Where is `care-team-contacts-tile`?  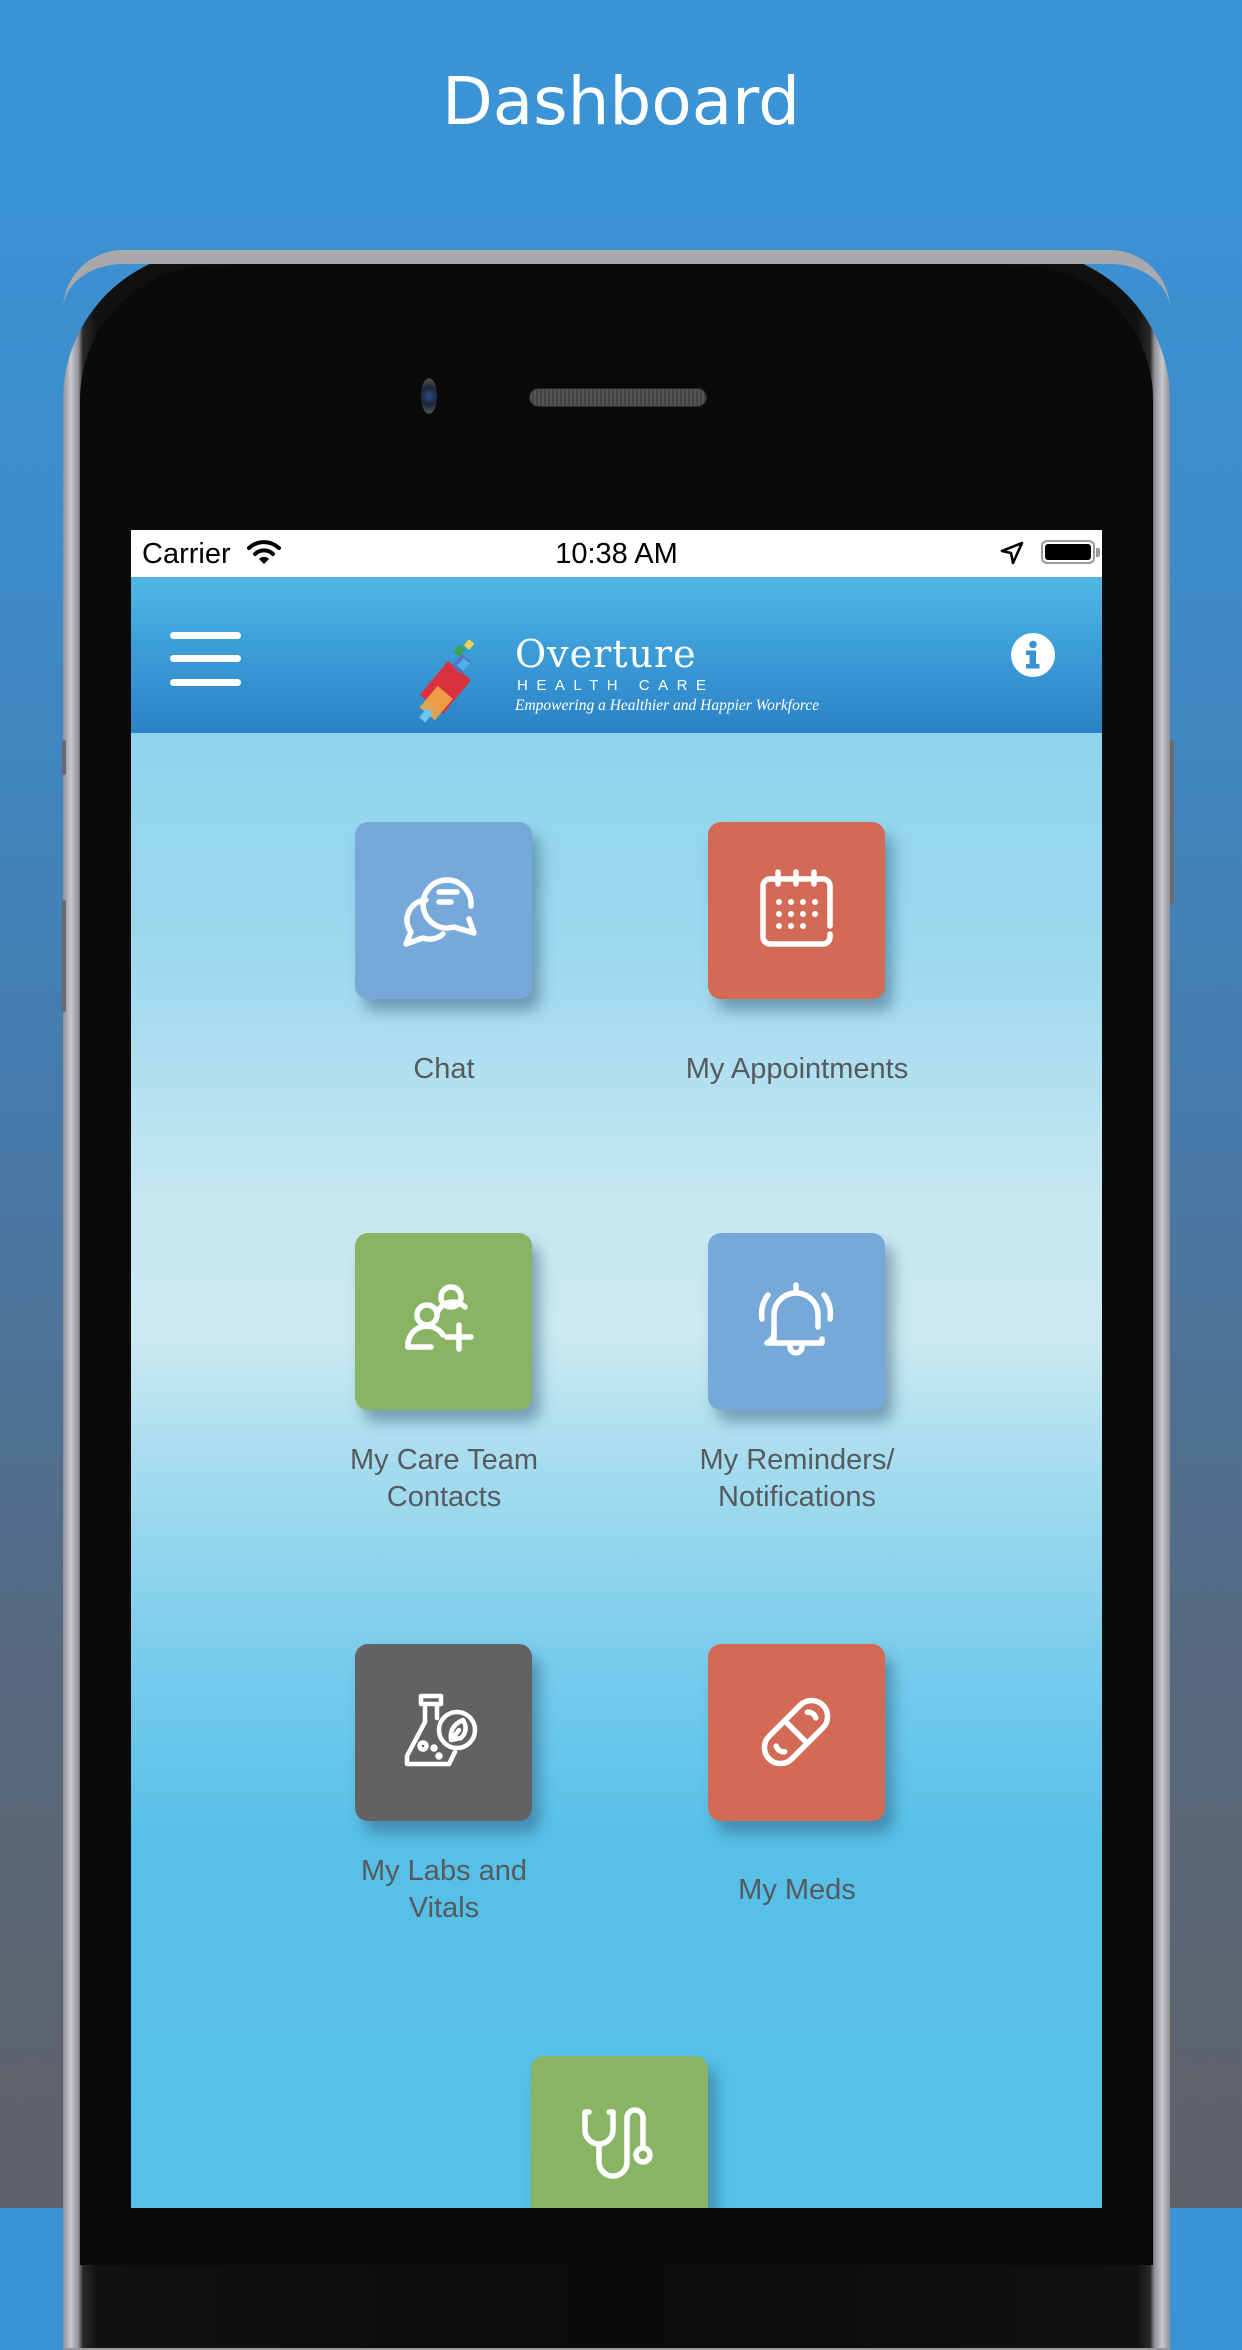 care-team-contacts-tile is located at coordinates (443, 1321).